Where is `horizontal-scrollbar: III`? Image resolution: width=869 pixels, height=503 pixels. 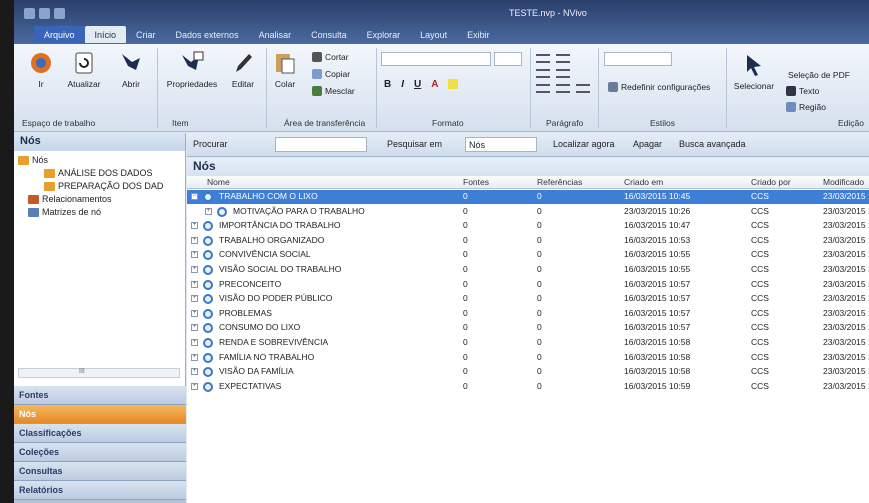 horizontal-scrollbar: III is located at coordinates (99, 373).